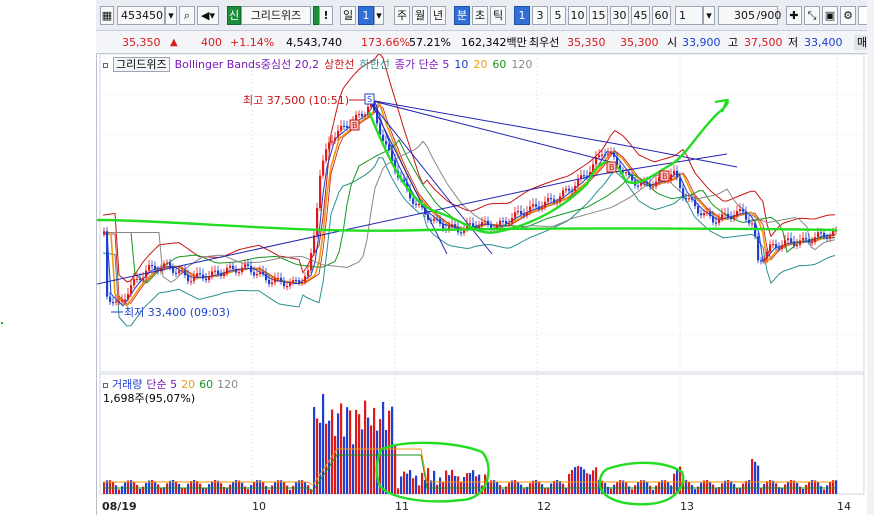 This screenshot has width=874, height=515. Describe the element at coordinates (672, 42) in the screenshot. I see `open-label: 시` at that location.